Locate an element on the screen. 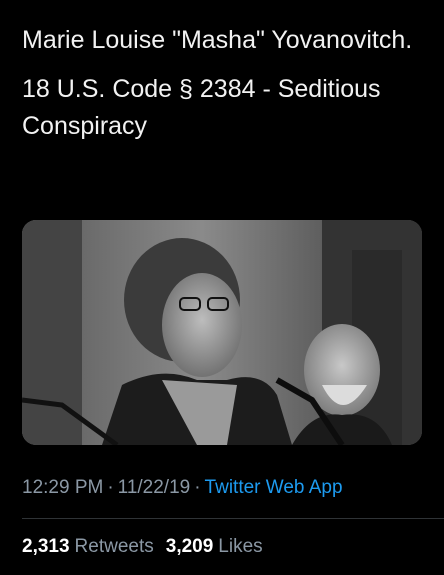  tweet-date: 11/22/19 is located at coordinates (154, 487).